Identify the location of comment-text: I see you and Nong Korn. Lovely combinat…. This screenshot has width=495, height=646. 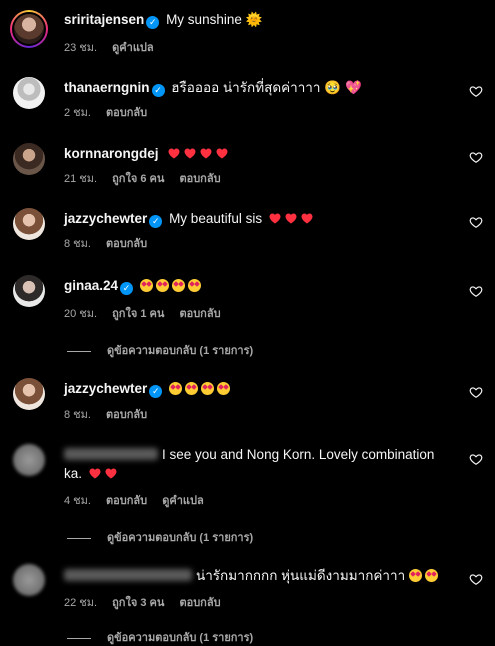
(298, 454).